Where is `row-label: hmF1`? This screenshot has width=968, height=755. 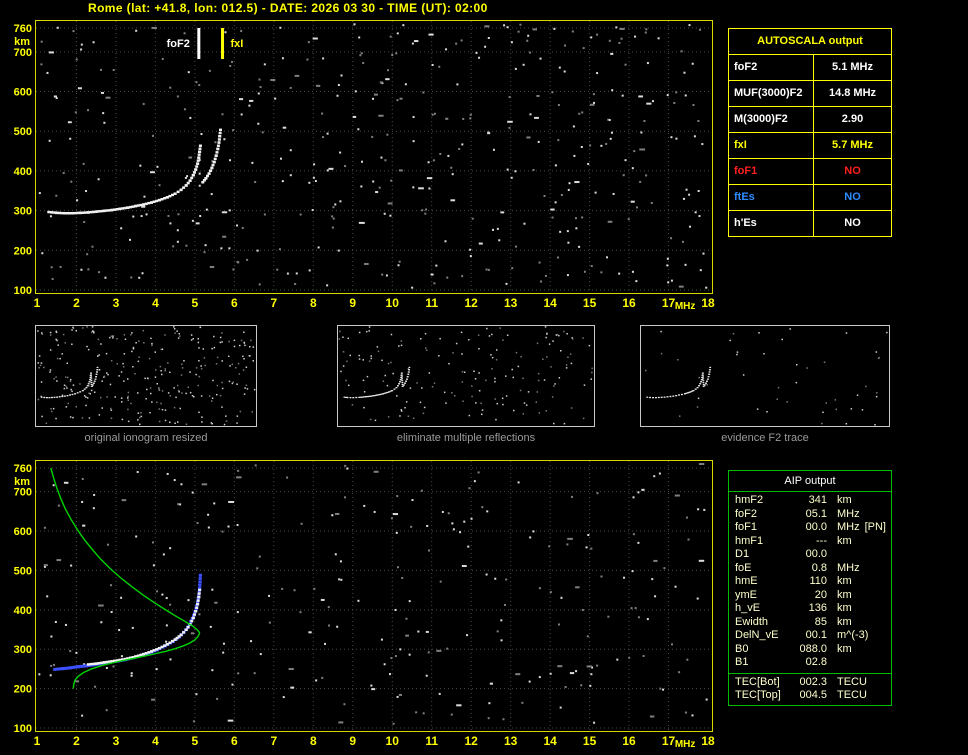
row-label: hmF1 is located at coordinates (749, 540).